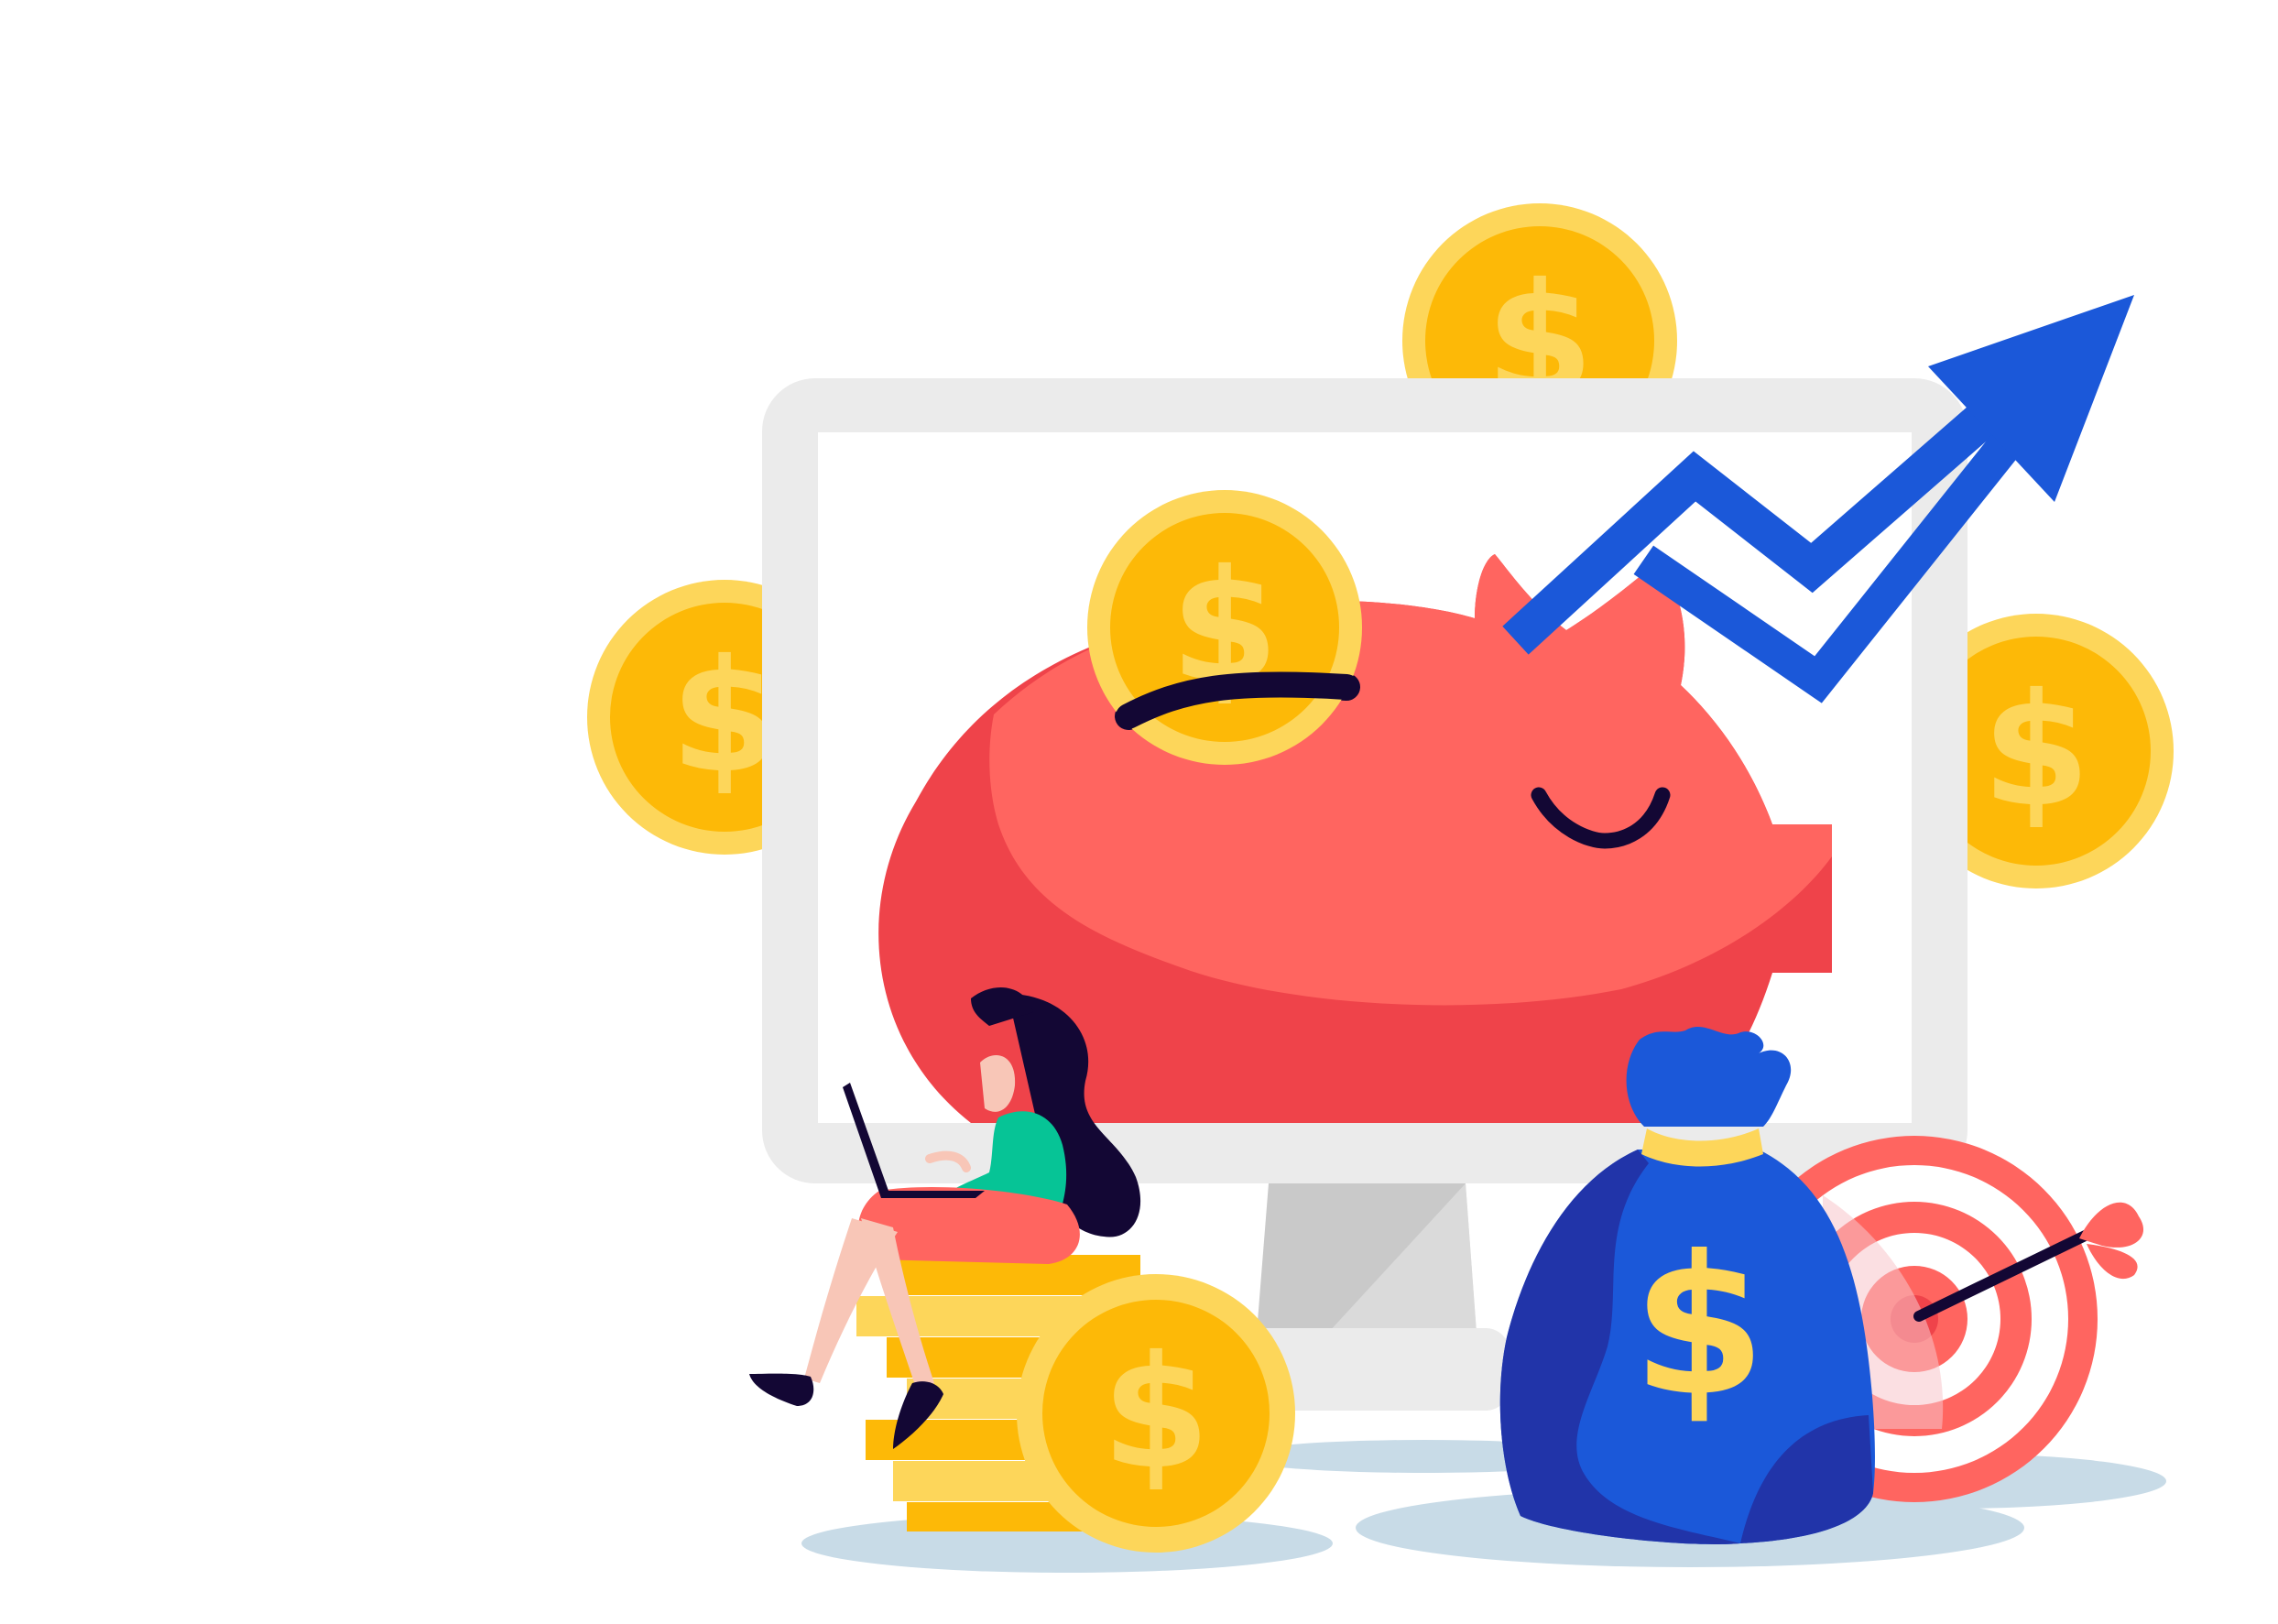  Describe the element at coordinates (2112, 1262) in the screenshot. I see `dart-feather-bottom` at that location.